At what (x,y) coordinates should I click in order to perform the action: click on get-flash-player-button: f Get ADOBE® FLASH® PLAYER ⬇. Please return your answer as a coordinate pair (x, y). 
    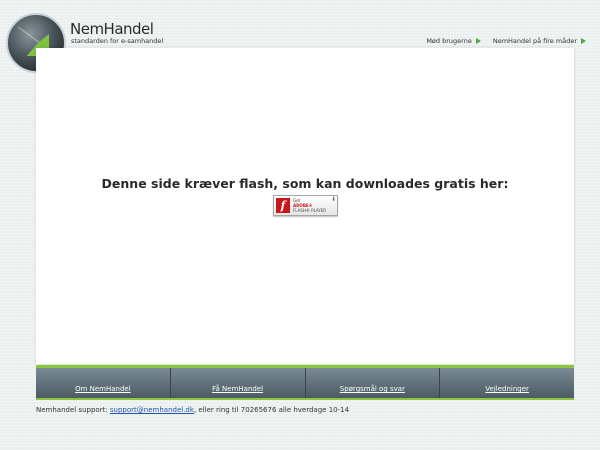
    Looking at the image, I should click on (305, 205).